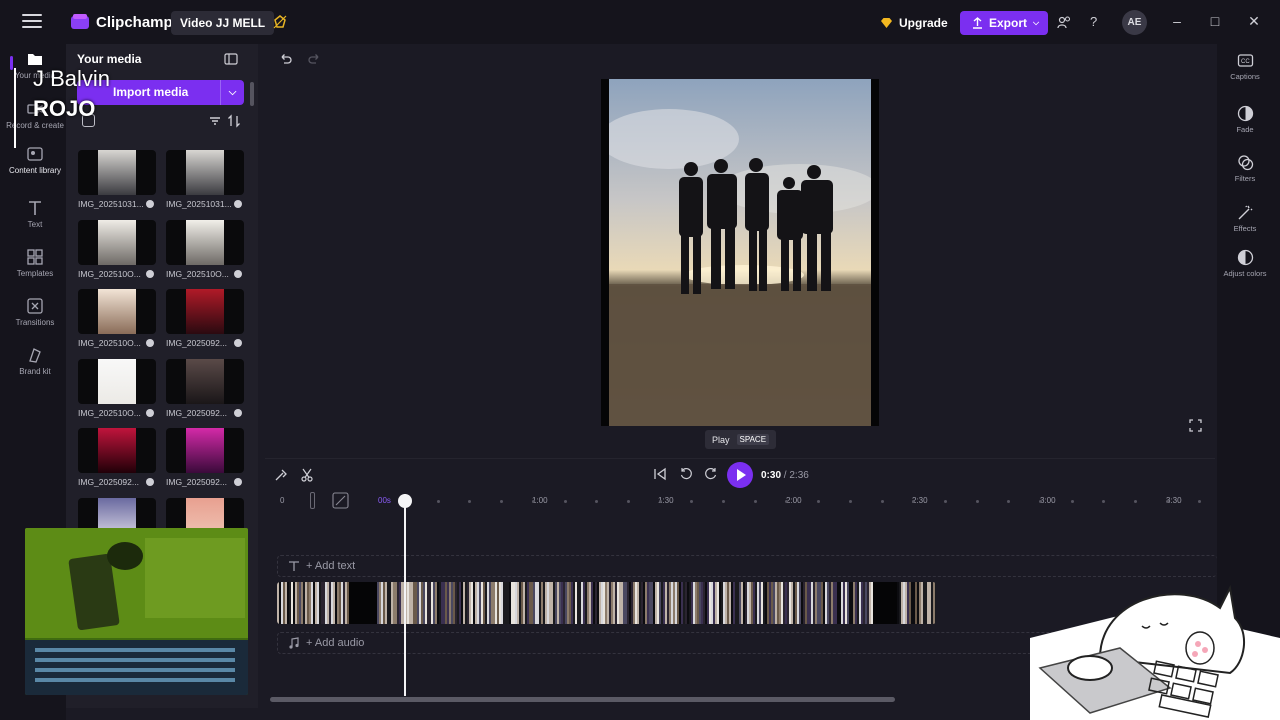  Describe the element at coordinates (205, 172) in the screenshot. I see `media-thumbnail` at that location.